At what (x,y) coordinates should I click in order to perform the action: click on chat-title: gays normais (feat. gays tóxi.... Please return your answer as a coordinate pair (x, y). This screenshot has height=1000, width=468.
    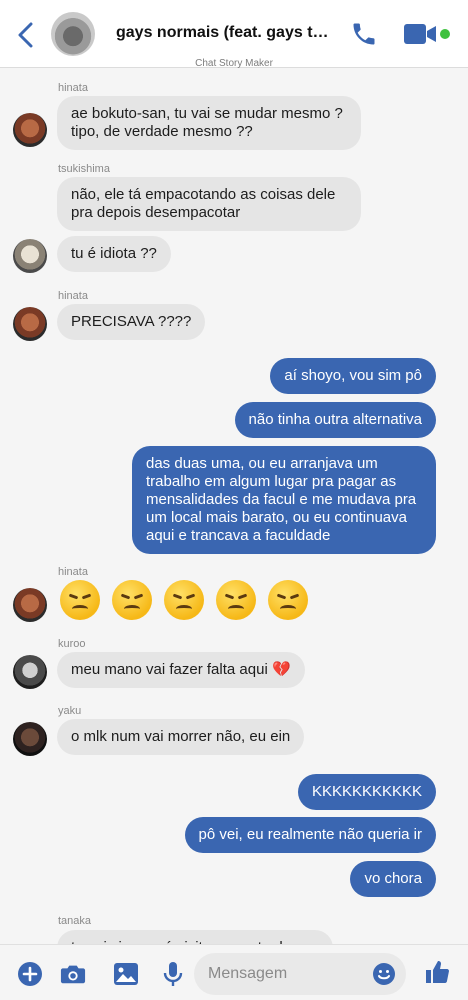
    Looking at the image, I should click on (226, 33).